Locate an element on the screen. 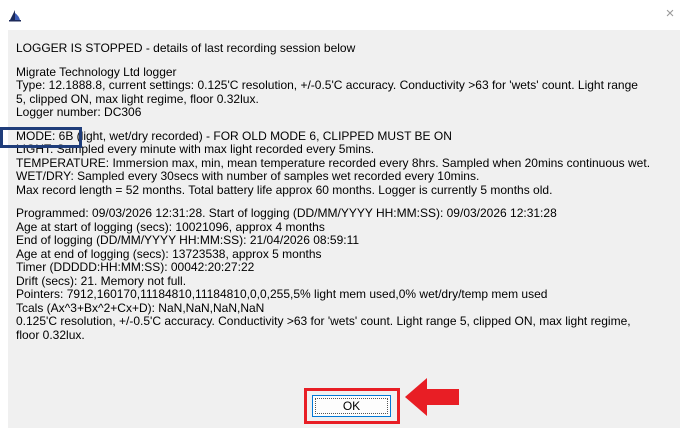  message-line: Migrate Technology Ltd logger is located at coordinates (96, 71).